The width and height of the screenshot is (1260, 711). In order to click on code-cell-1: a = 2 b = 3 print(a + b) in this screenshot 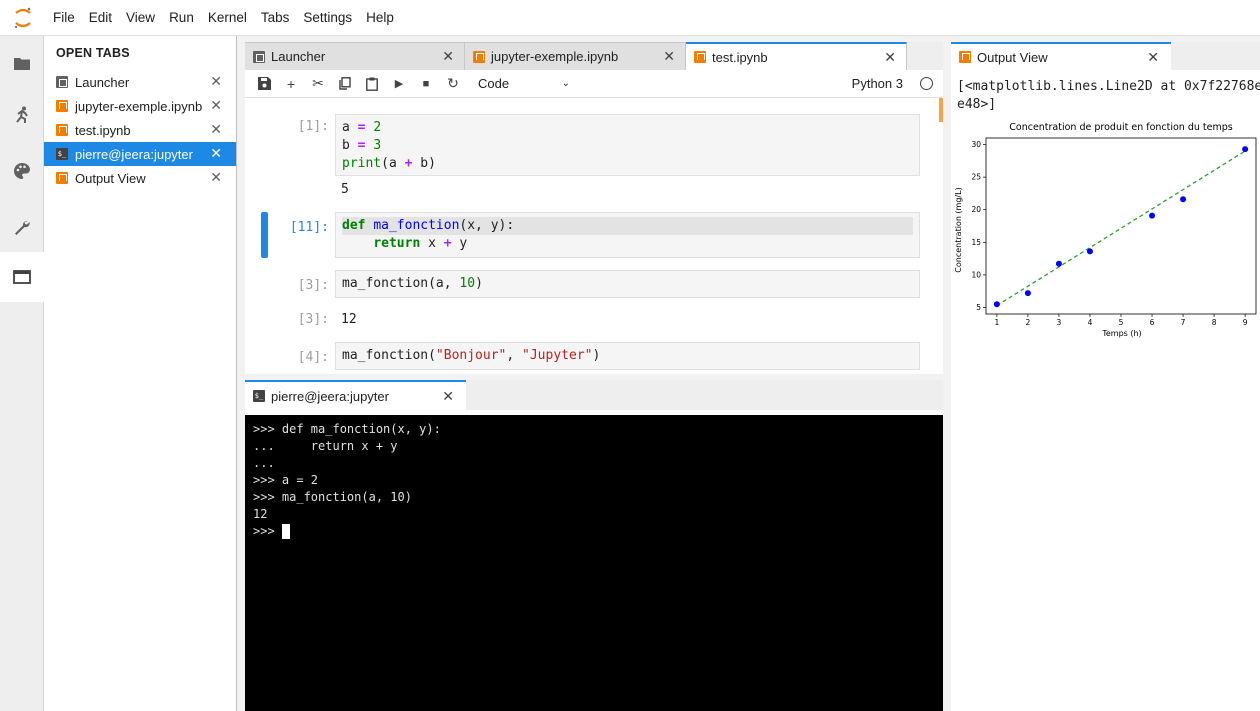, I will do `click(627, 145)`.